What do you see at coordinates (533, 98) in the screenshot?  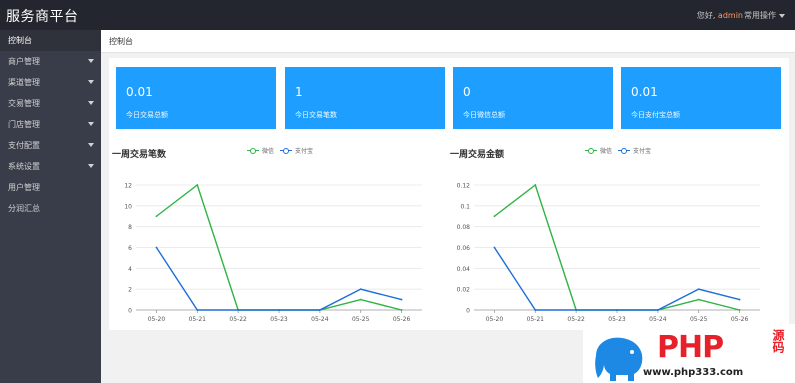 I see `stat-card-wechat-amount: 0 今日微信总额` at bounding box center [533, 98].